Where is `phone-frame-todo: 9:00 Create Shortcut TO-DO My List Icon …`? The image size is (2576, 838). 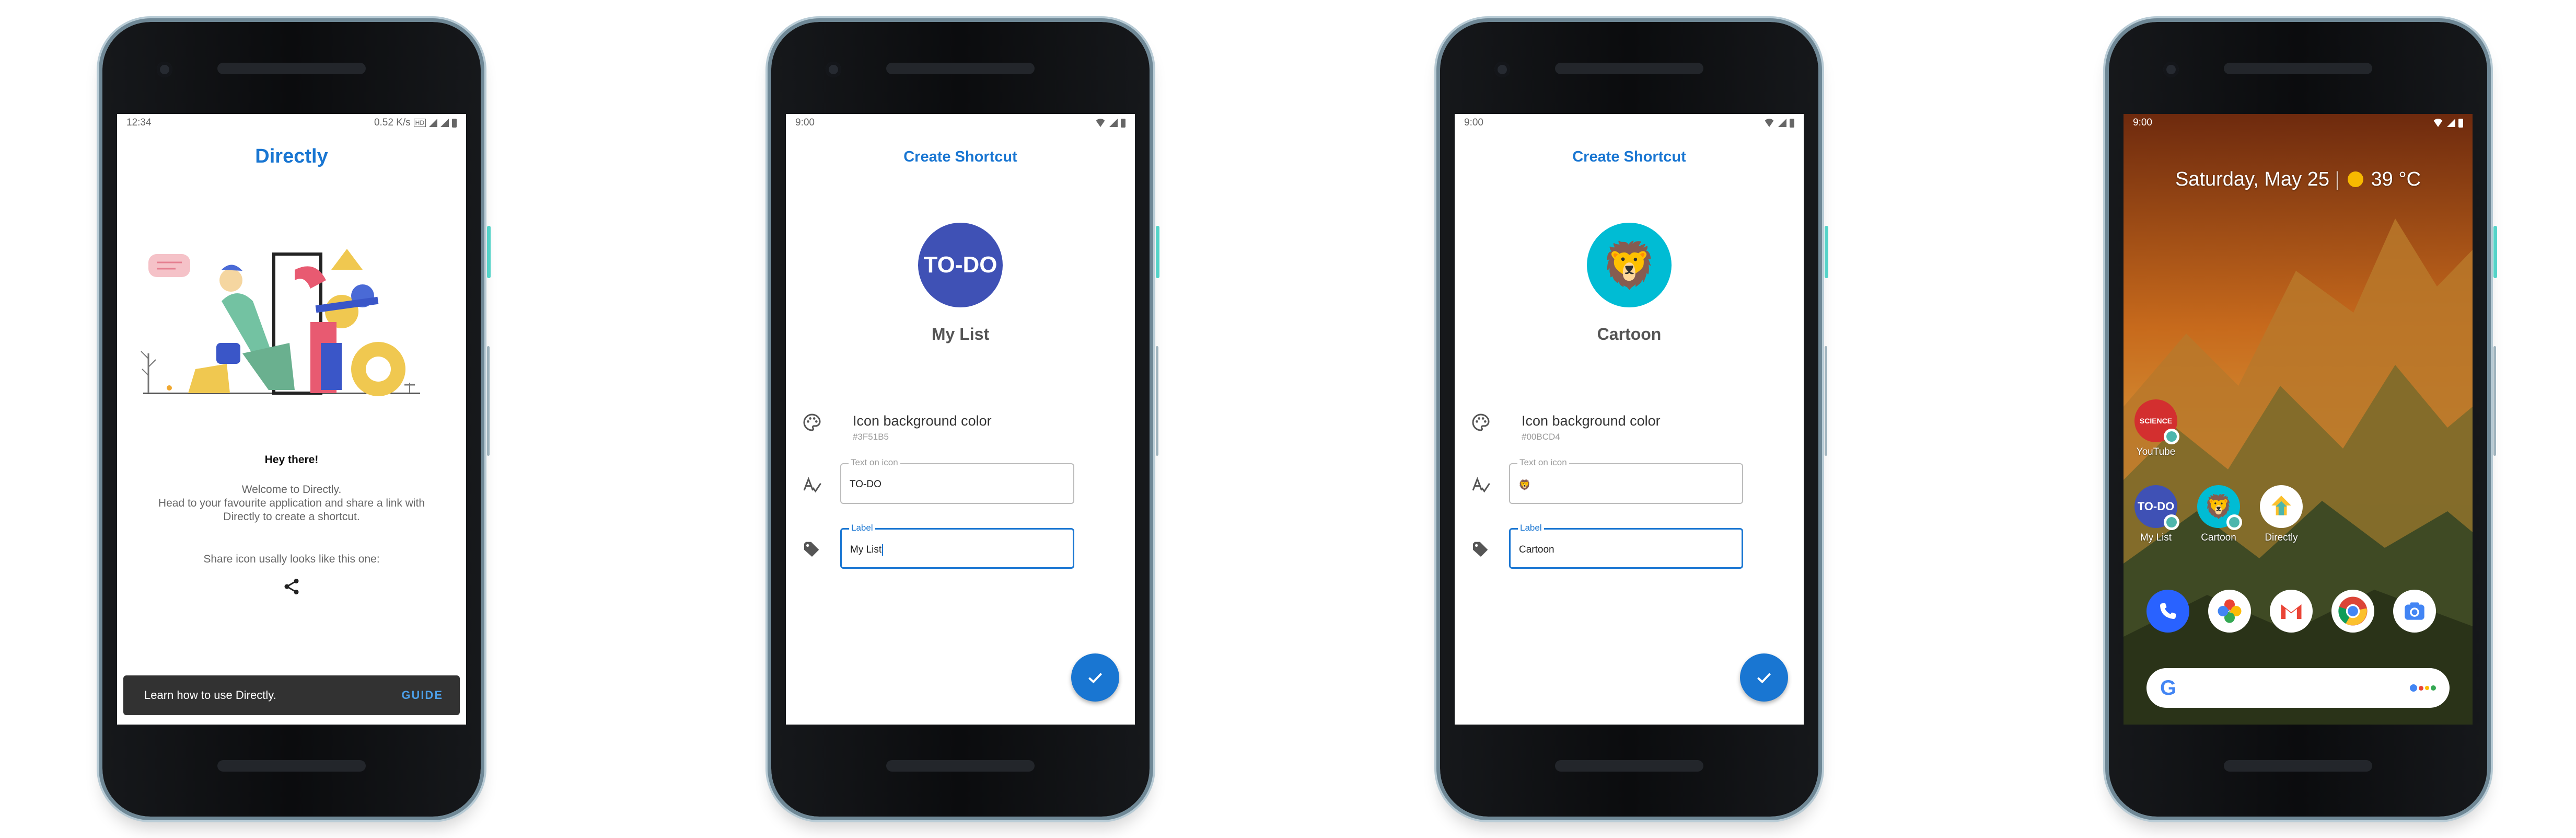
phone-frame-todo: 9:00 Create Shortcut TO-DO My List Icon … is located at coordinates (965, 420).